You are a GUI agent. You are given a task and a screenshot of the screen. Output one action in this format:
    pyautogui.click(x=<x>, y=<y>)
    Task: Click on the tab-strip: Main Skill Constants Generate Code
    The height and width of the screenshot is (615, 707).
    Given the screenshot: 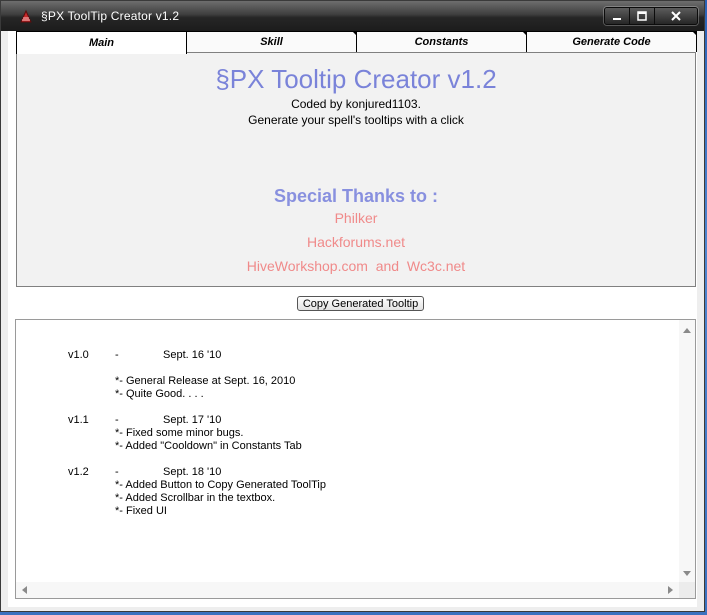 What is the action you would take?
    pyautogui.click(x=356, y=42)
    